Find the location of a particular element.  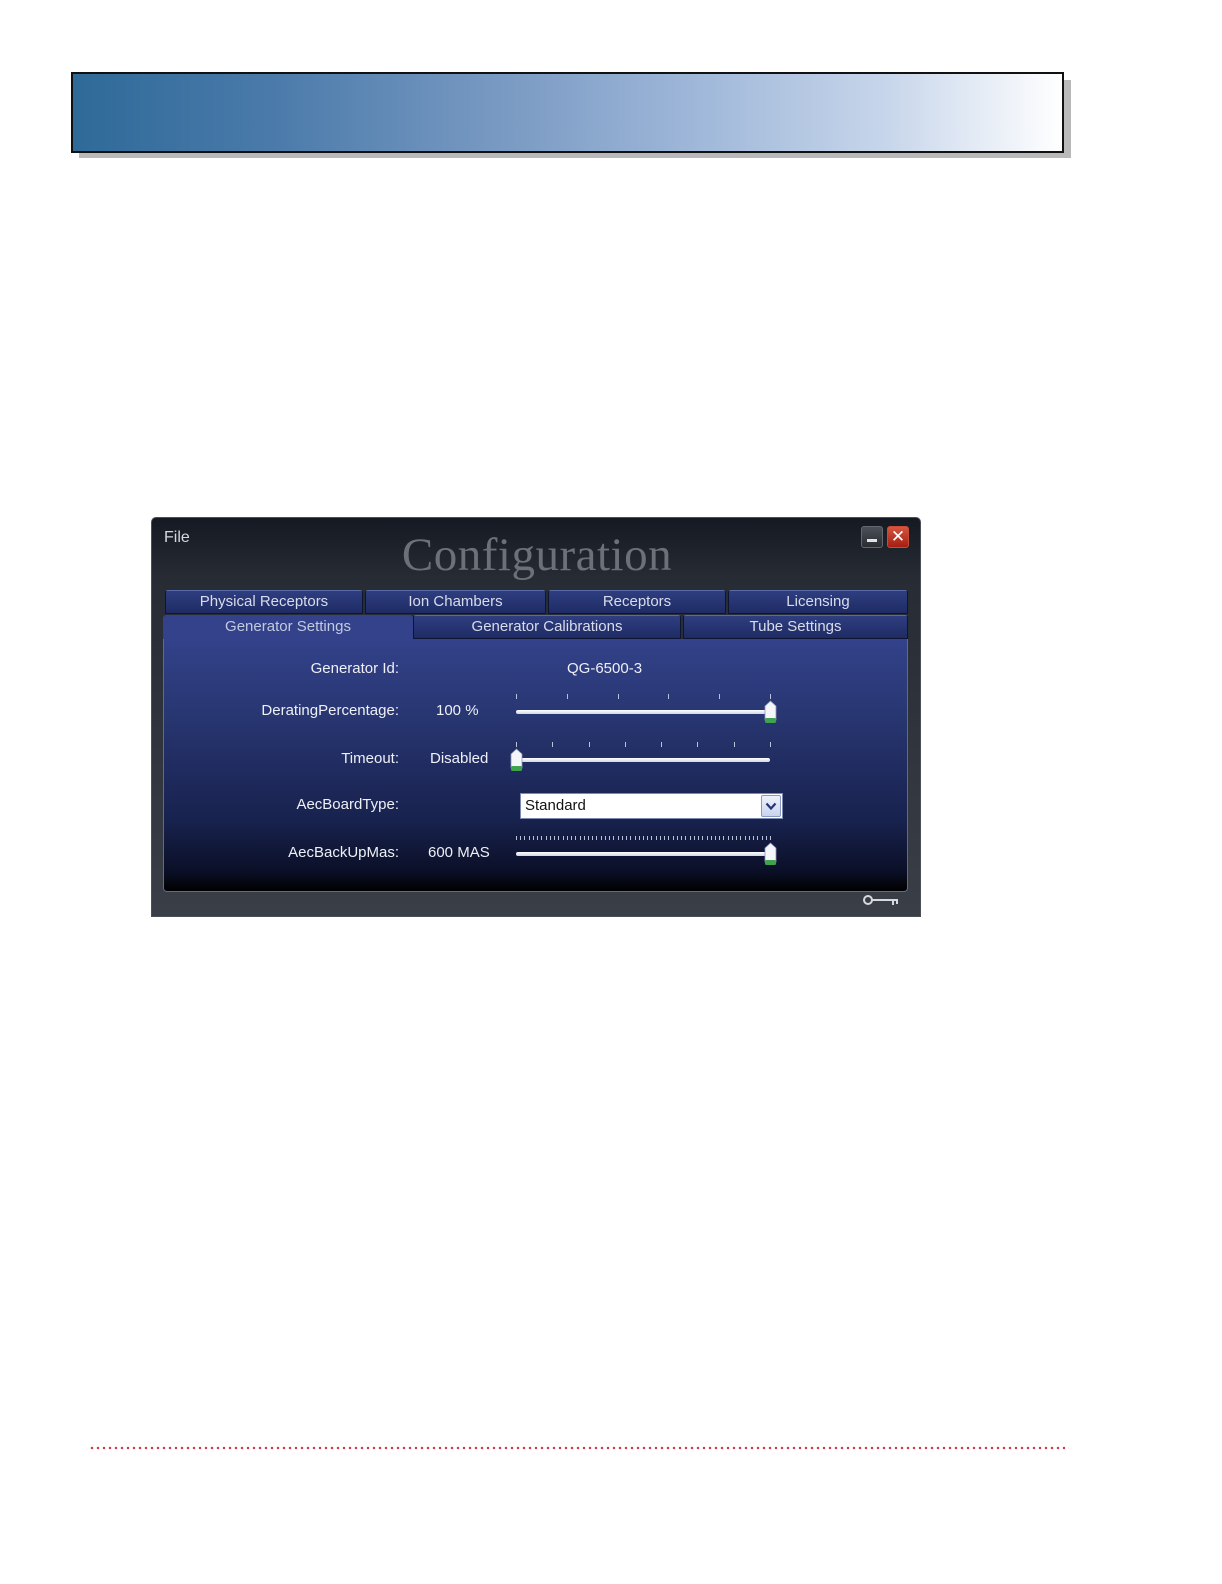

close-icon: ✕ is located at coordinates (898, 536).